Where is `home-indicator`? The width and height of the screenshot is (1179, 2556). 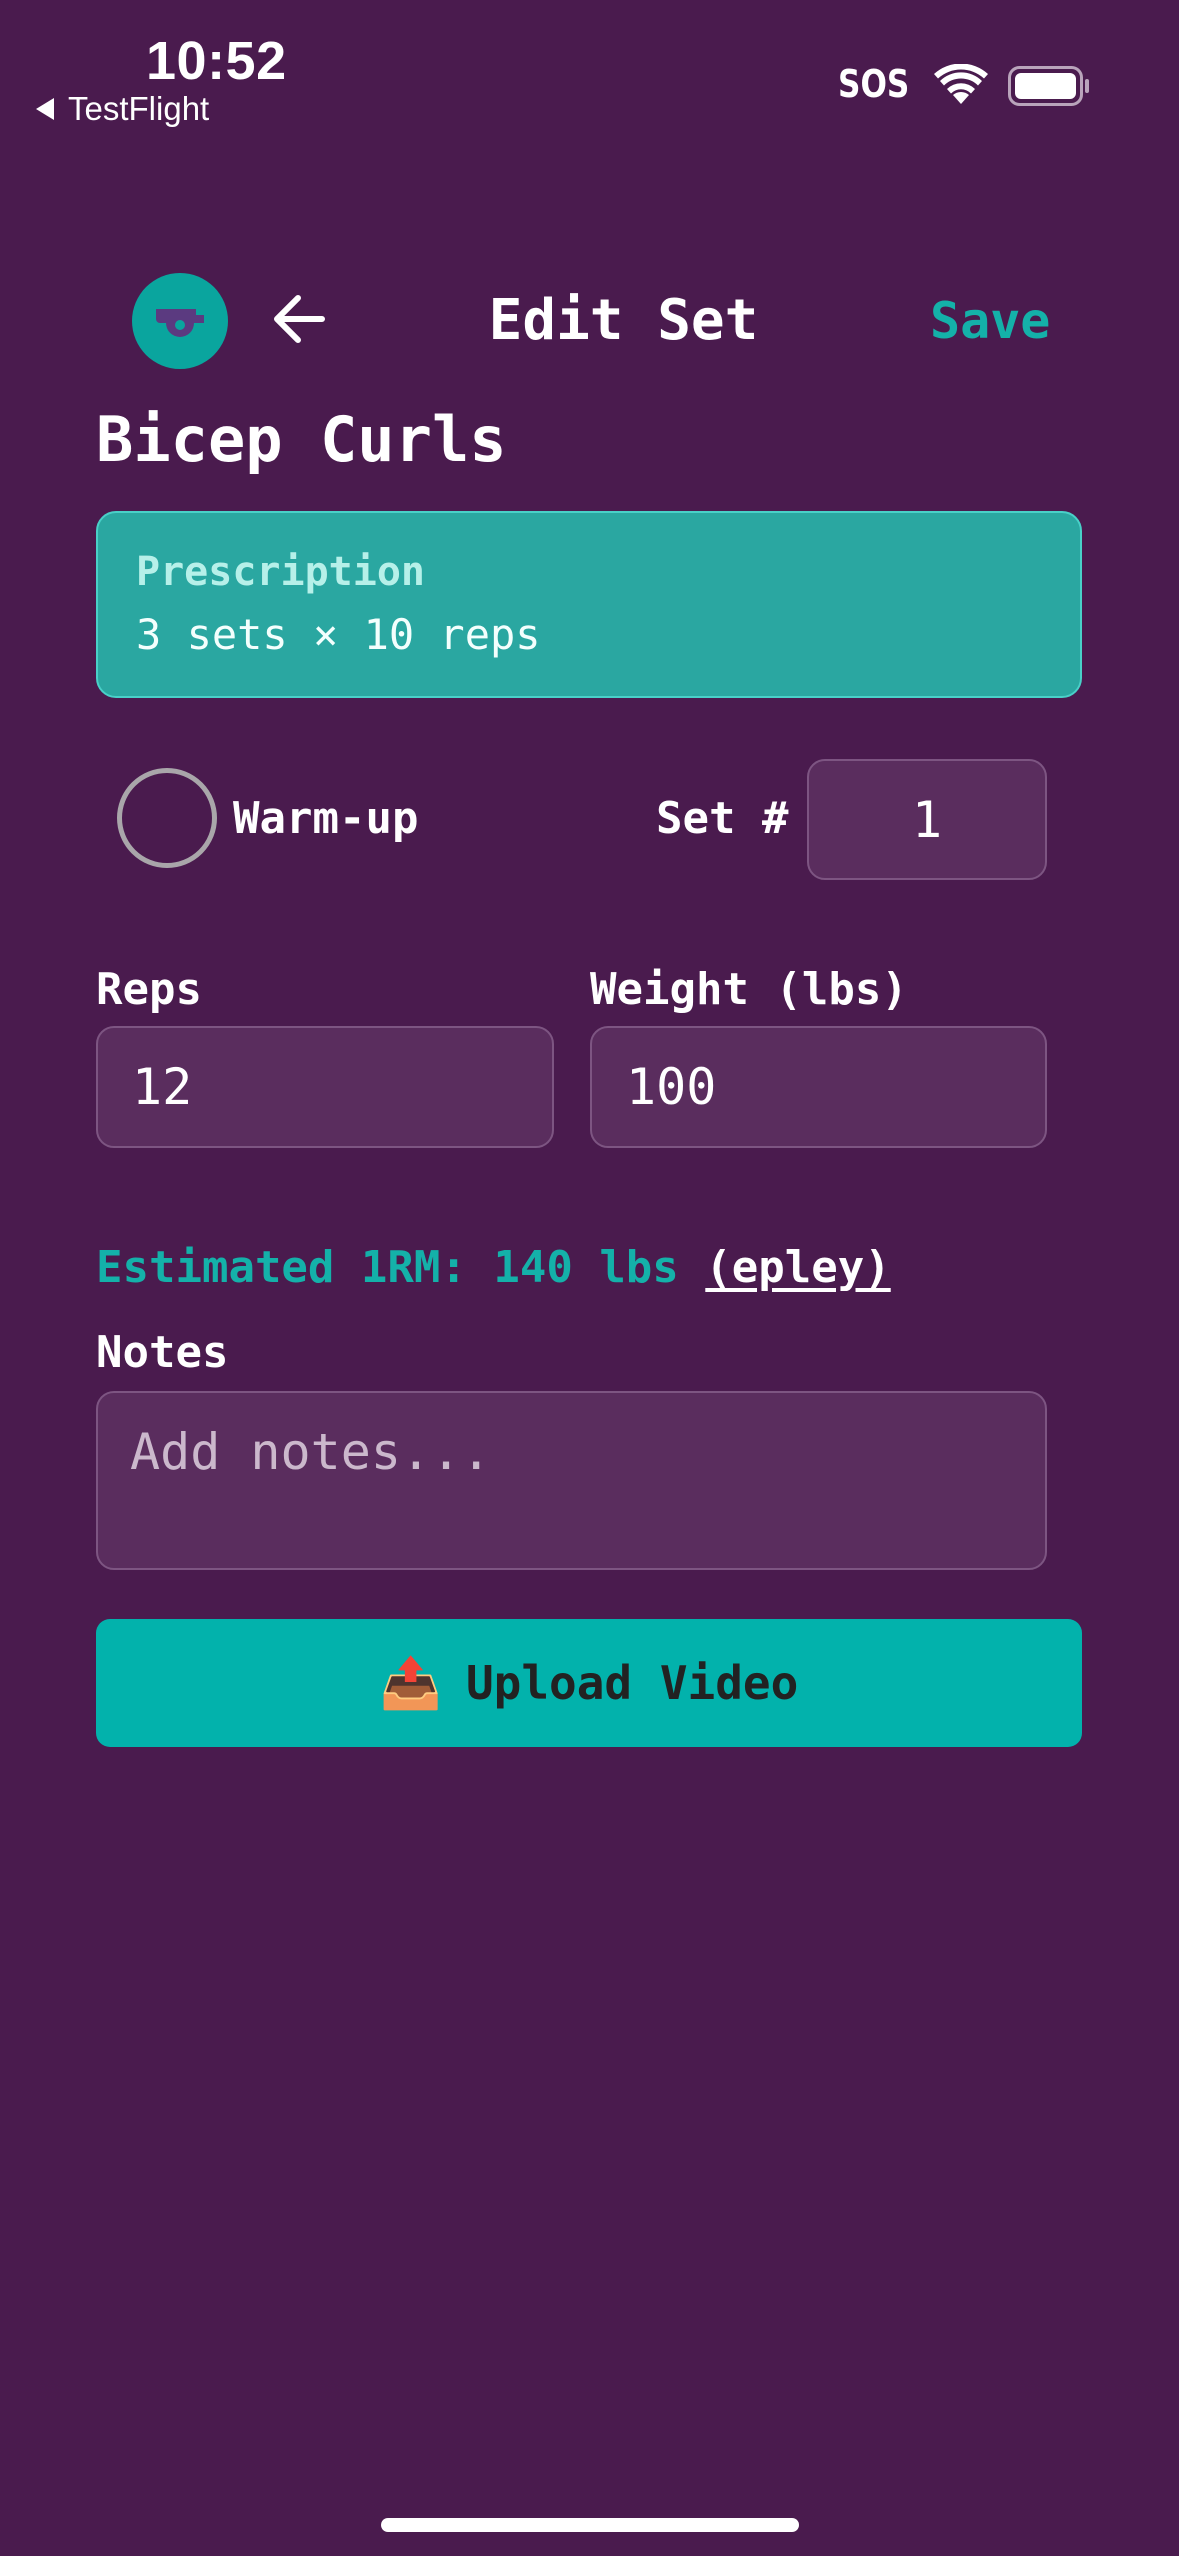 home-indicator is located at coordinates (590, 2525).